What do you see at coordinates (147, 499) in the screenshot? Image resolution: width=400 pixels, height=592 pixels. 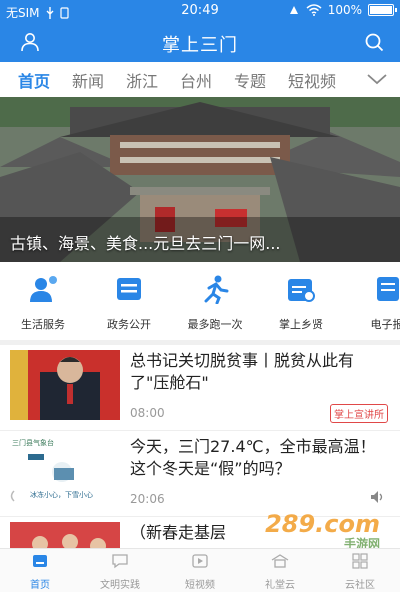 I see `news-time: 20:06` at bounding box center [147, 499].